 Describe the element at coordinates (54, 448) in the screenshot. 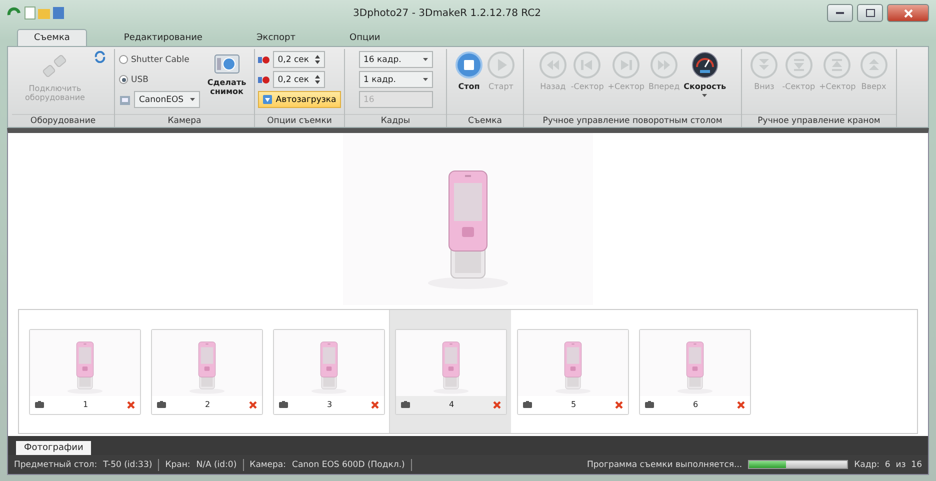

I see `panel-tab: Фотографии` at that location.